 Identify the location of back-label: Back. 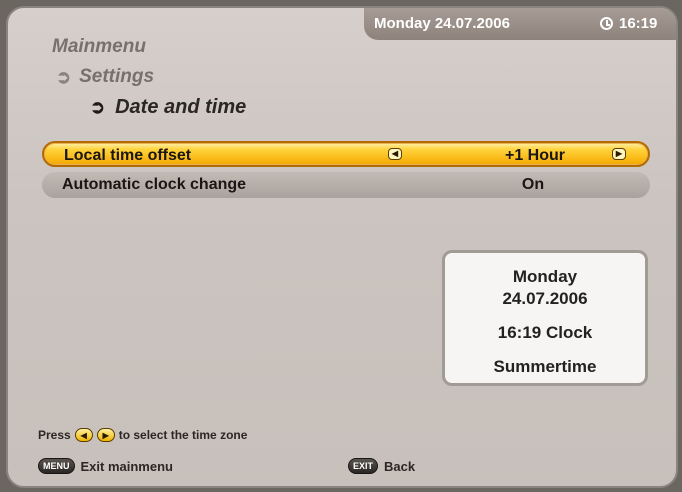
(400, 466).